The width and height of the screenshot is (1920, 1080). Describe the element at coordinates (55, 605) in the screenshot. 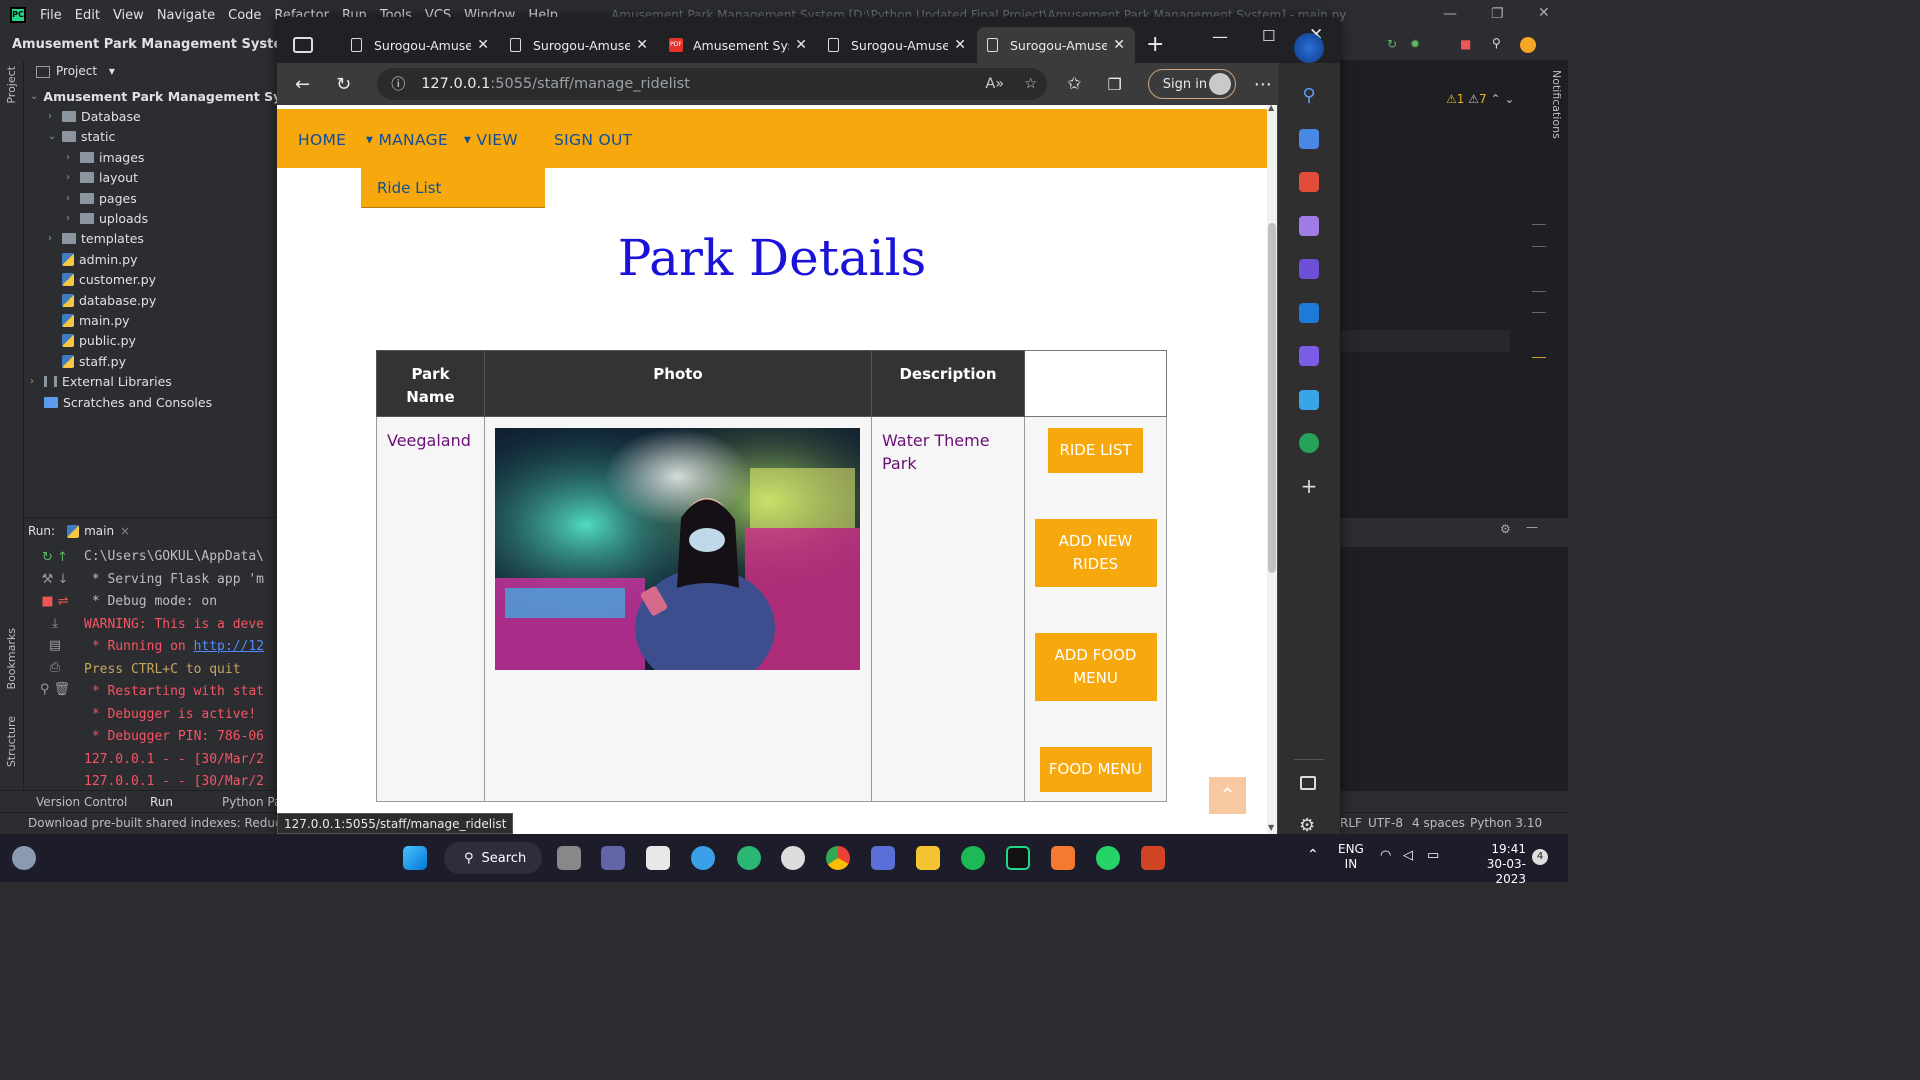

I see `stop-icon: ■ ⇌` at that location.